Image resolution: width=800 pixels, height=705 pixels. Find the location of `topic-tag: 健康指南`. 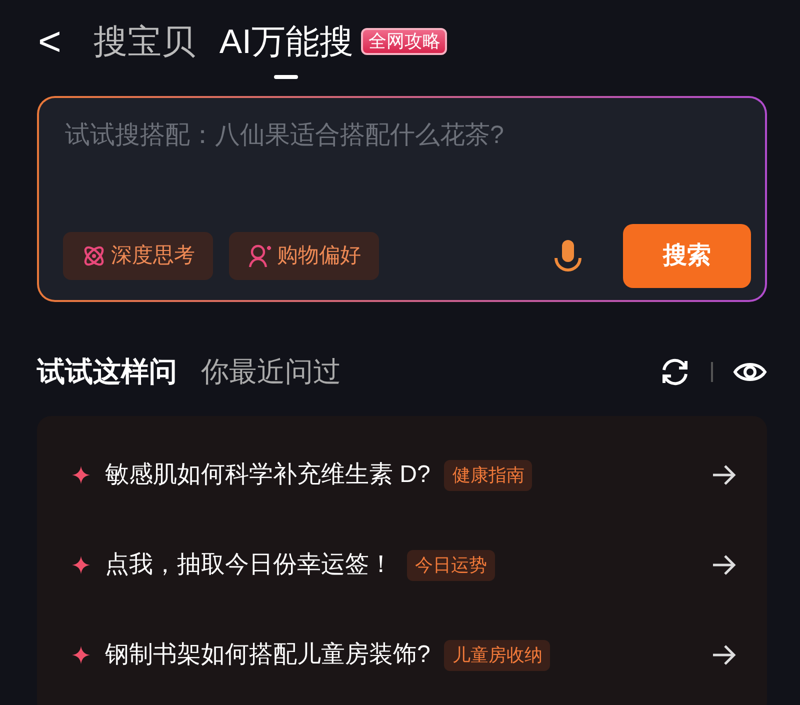

topic-tag: 健康指南 is located at coordinates (488, 475).